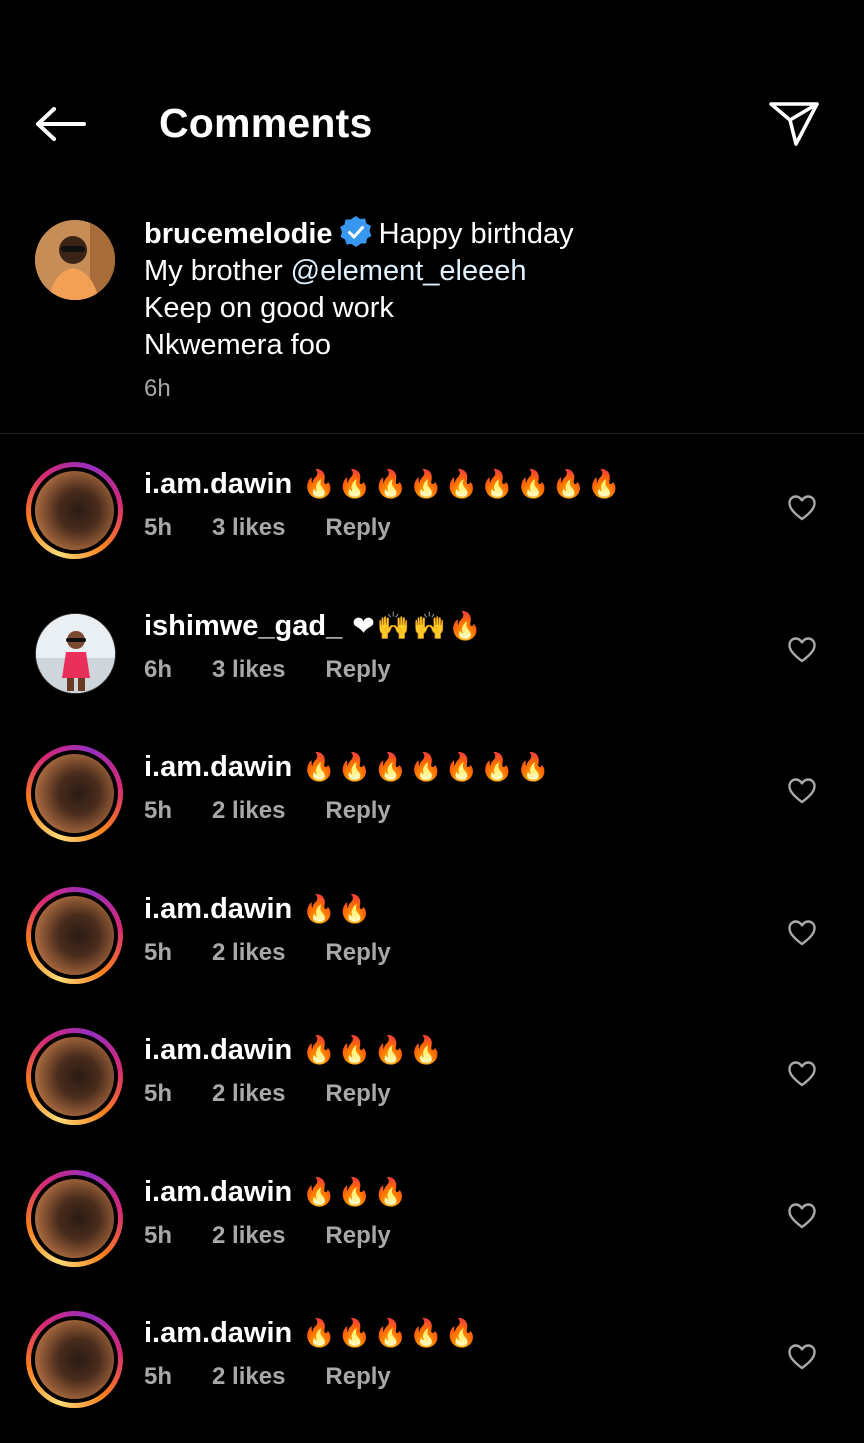 This screenshot has width=864, height=1443. I want to click on comment-line: i.am.dawin 🔥🔥🔥, so click(276, 1192).